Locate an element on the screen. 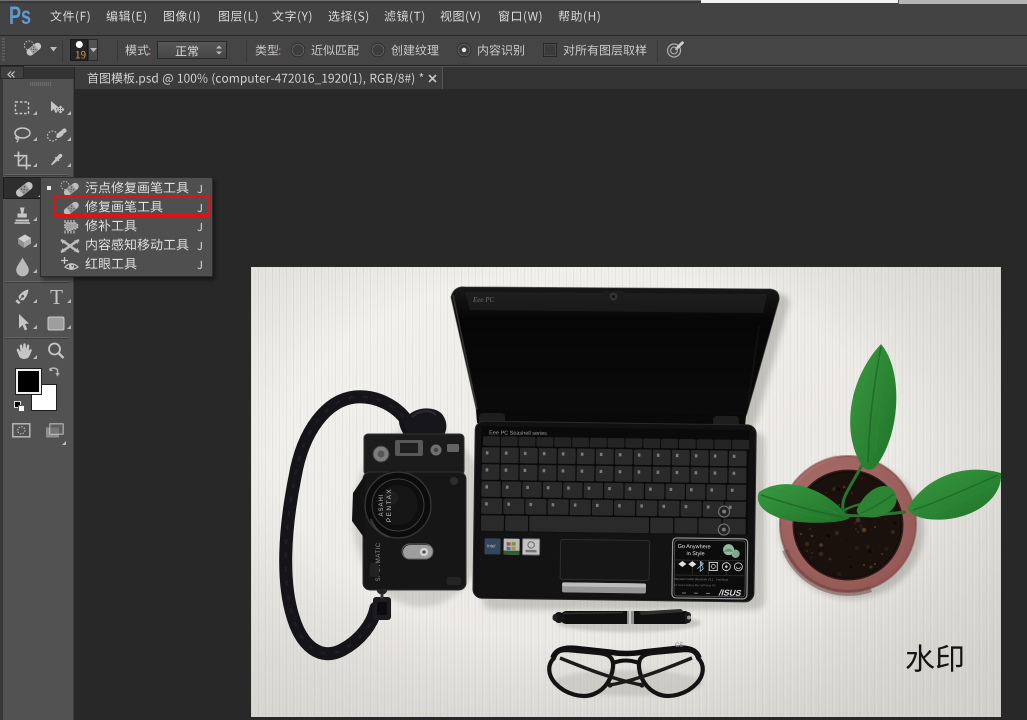 The width and height of the screenshot is (1027, 720). svg-text: Intel Atom N450 is located at coordinates (684, 579).